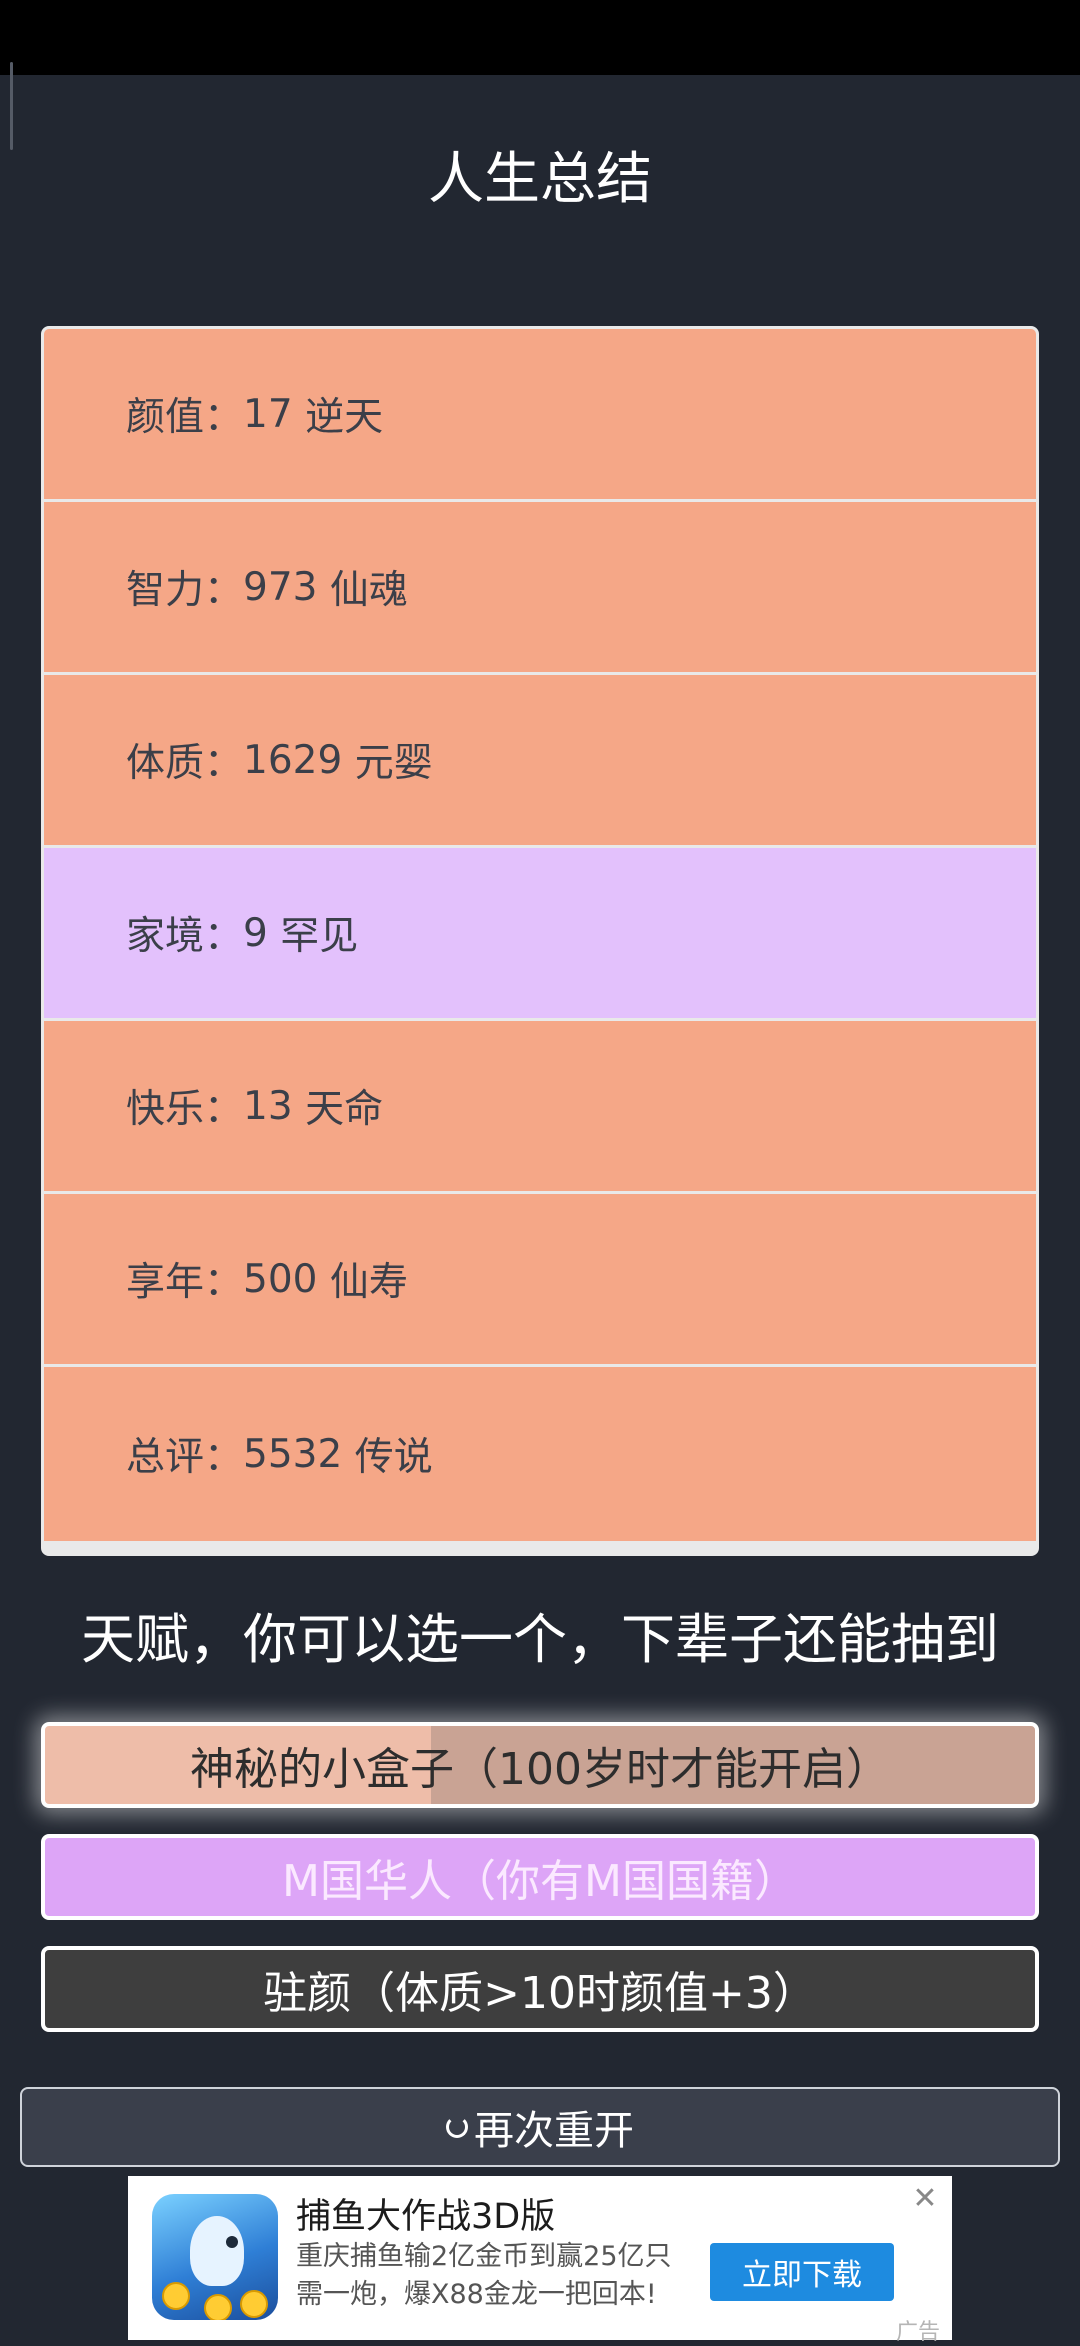  Describe the element at coordinates (918, 2332) in the screenshot. I see `ad-label: 广告` at that location.